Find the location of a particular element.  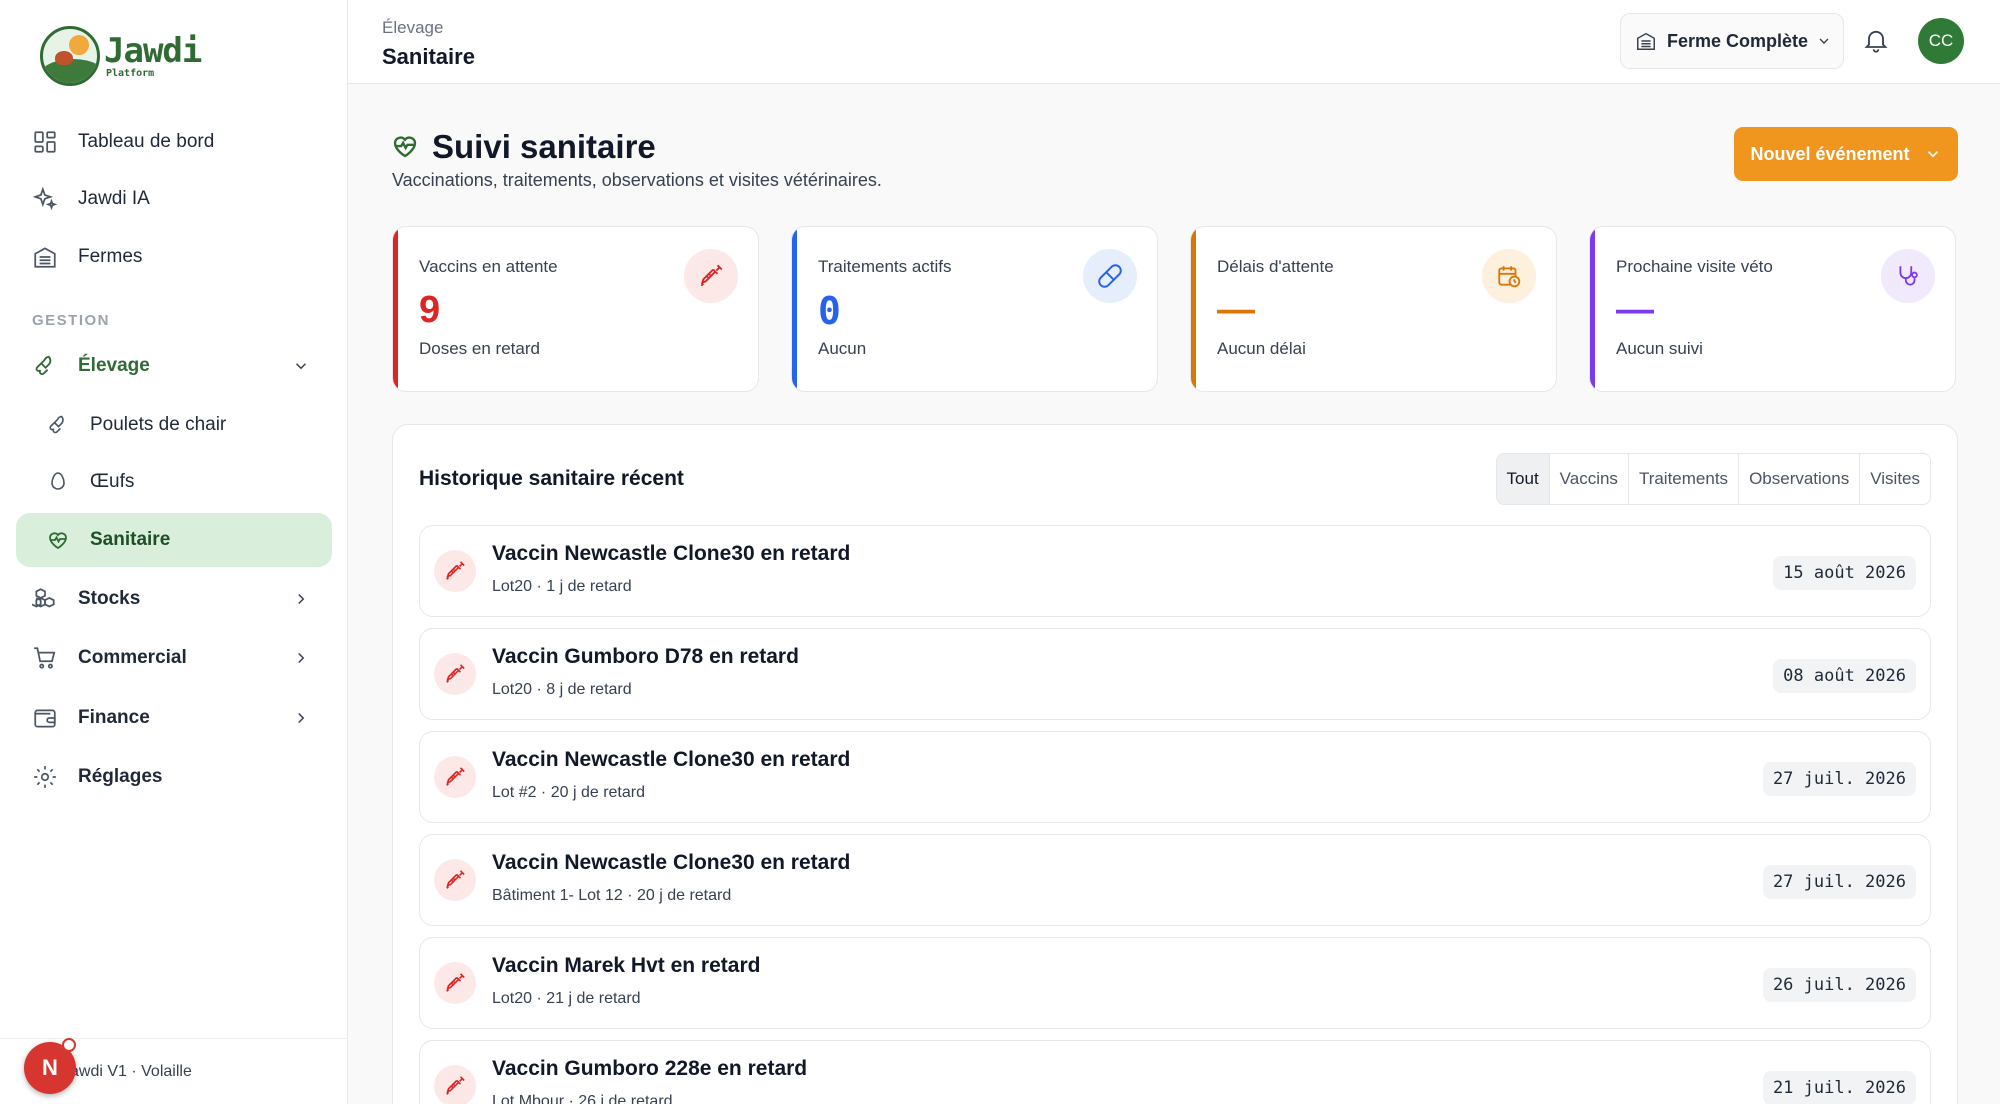

breadcrumb: Élevage is located at coordinates (412, 28).